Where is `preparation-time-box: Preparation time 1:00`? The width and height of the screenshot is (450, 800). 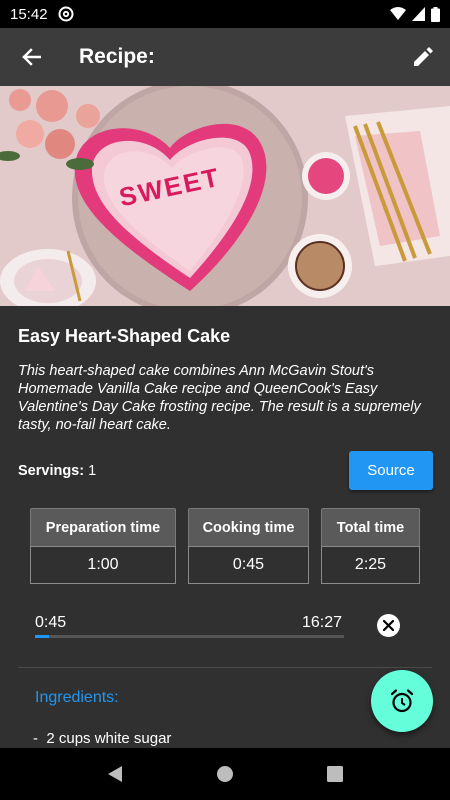 preparation-time-box: Preparation time 1:00 is located at coordinates (103, 546).